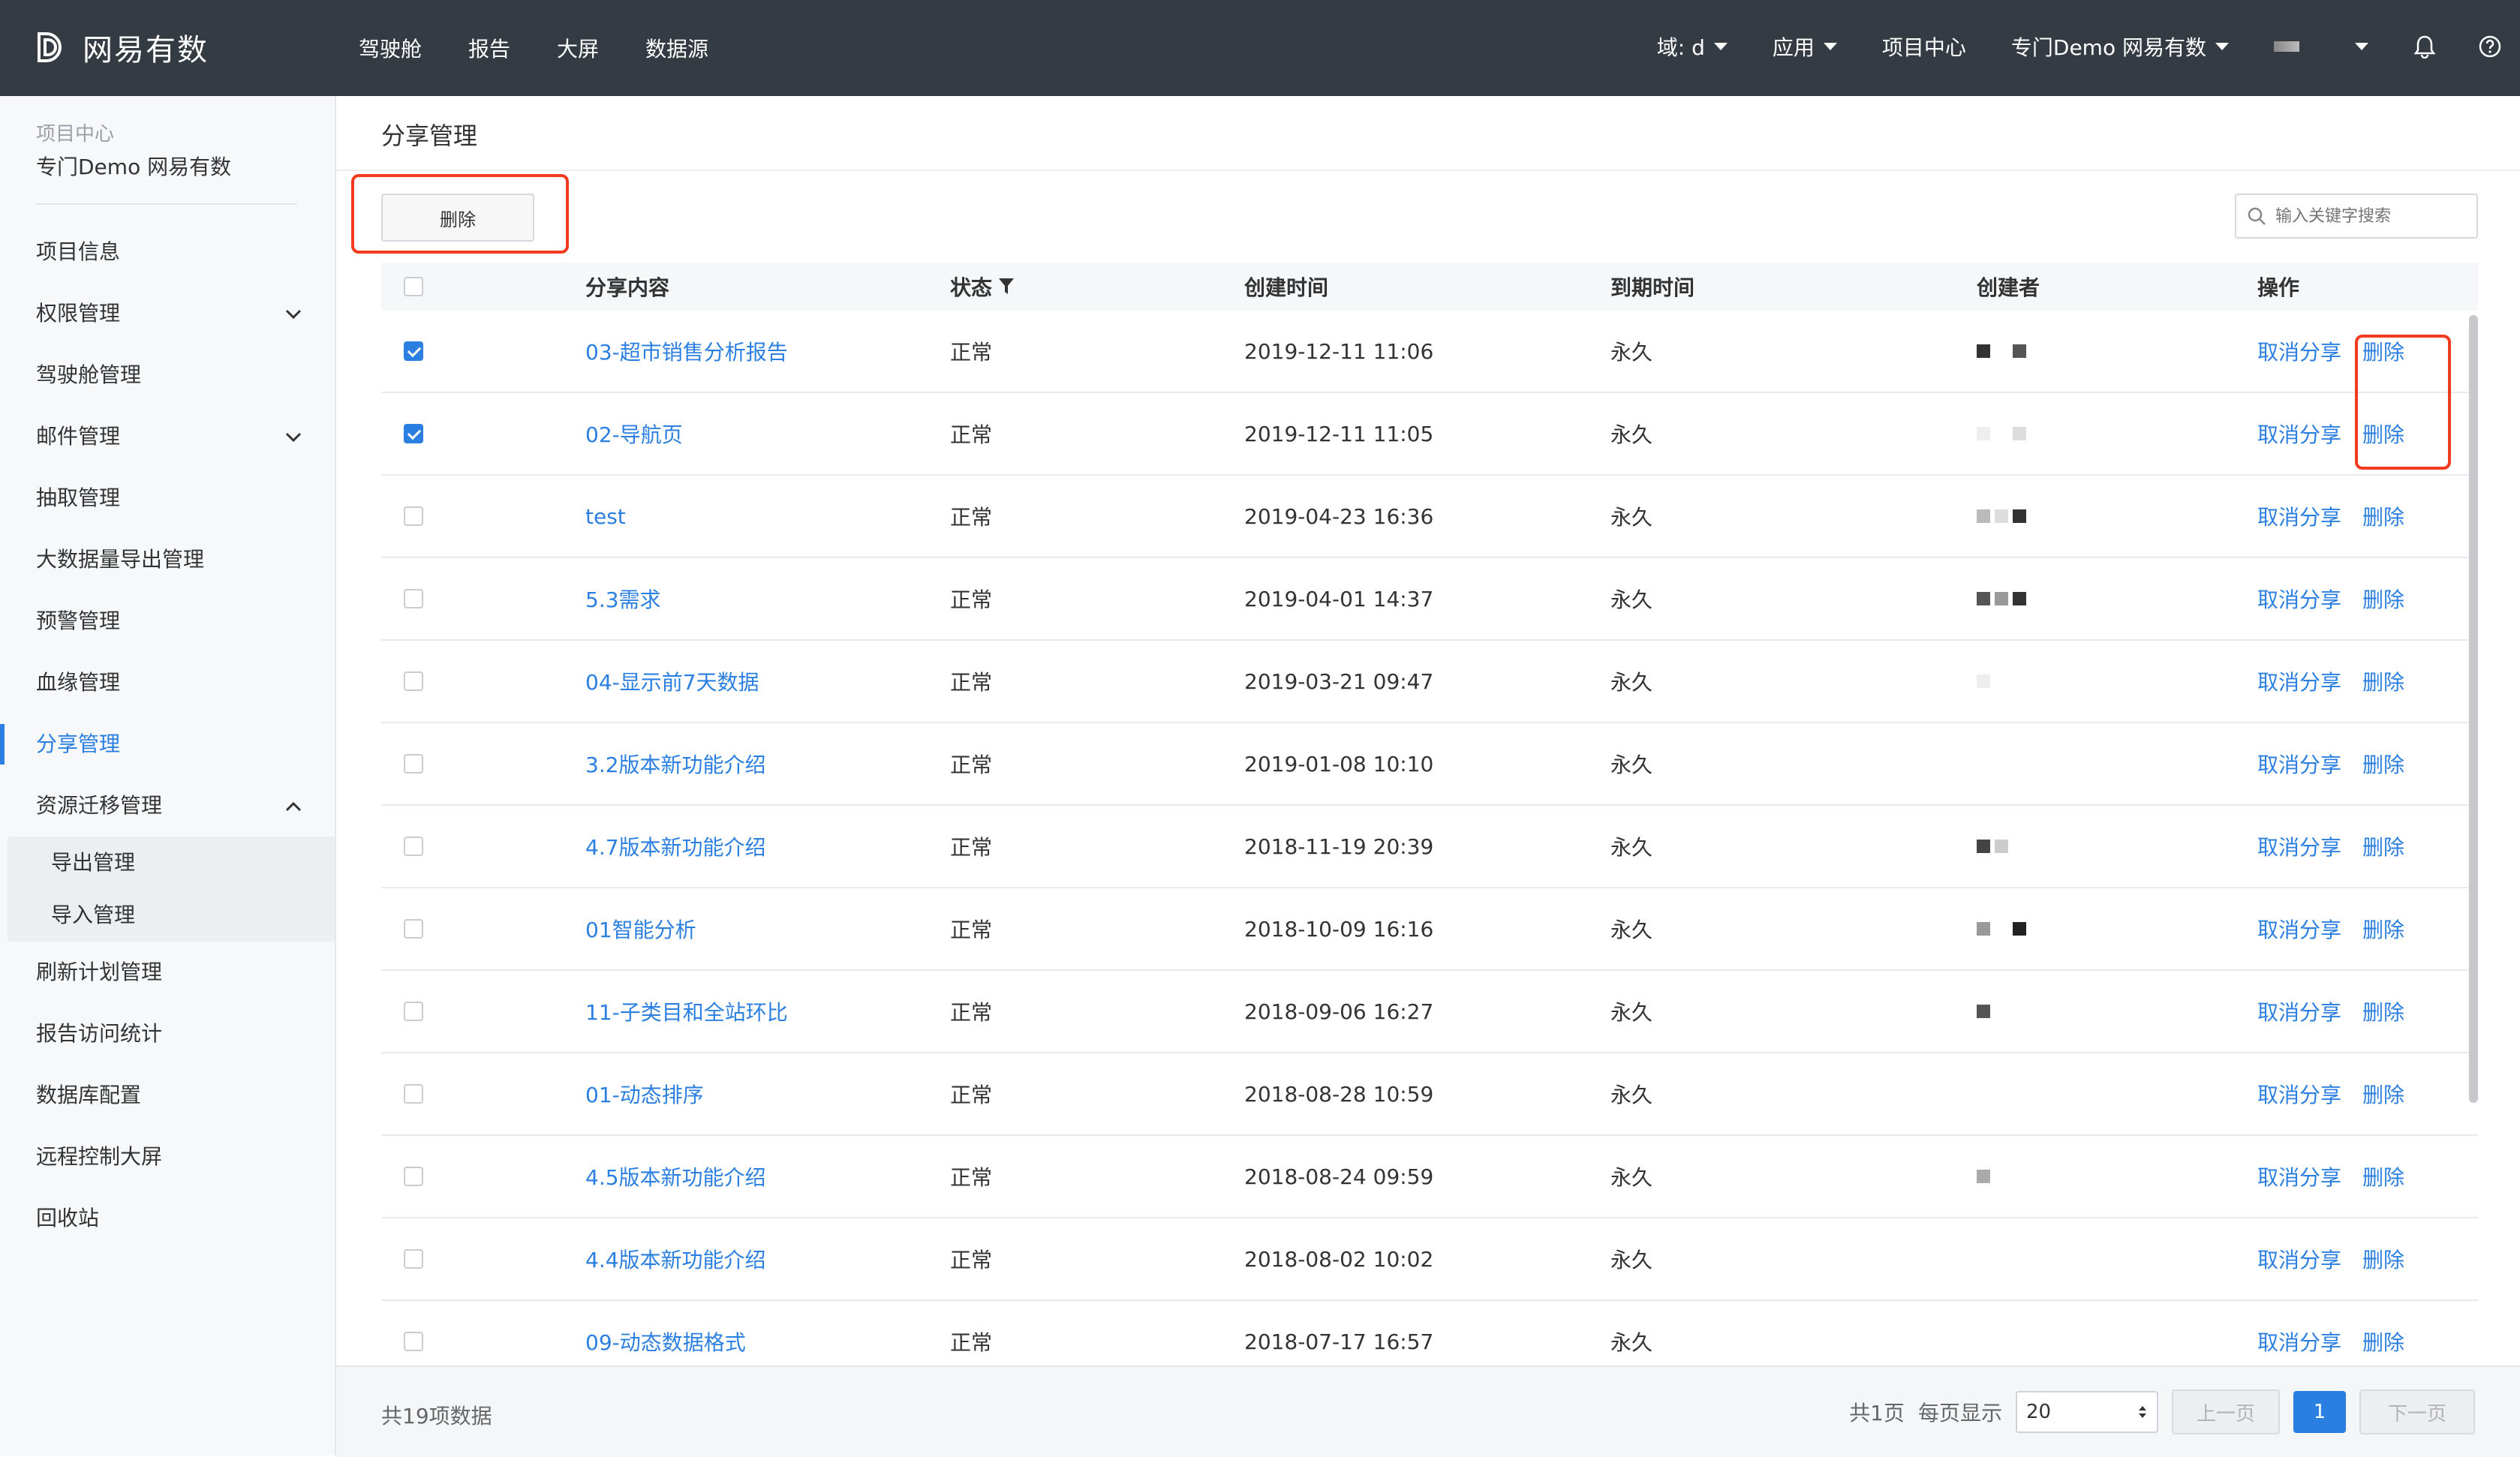 This screenshot has height=1457, width=2520. What do you see at coordinates (2321, 46) in the screenshot?
I see `user-menu` at bounding box center [2321, 46].